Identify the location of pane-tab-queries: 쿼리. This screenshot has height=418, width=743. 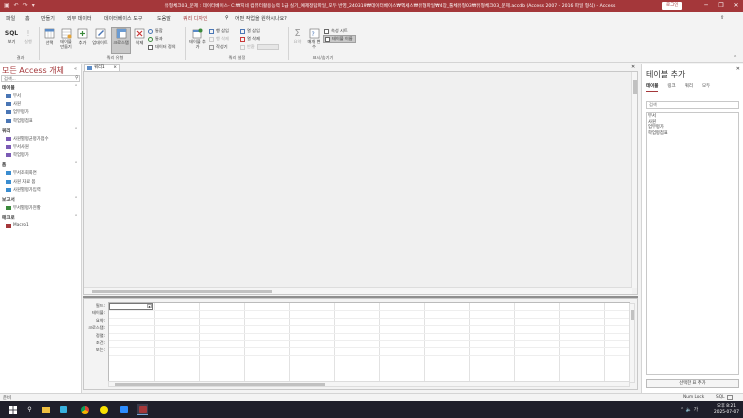
(689, 86).